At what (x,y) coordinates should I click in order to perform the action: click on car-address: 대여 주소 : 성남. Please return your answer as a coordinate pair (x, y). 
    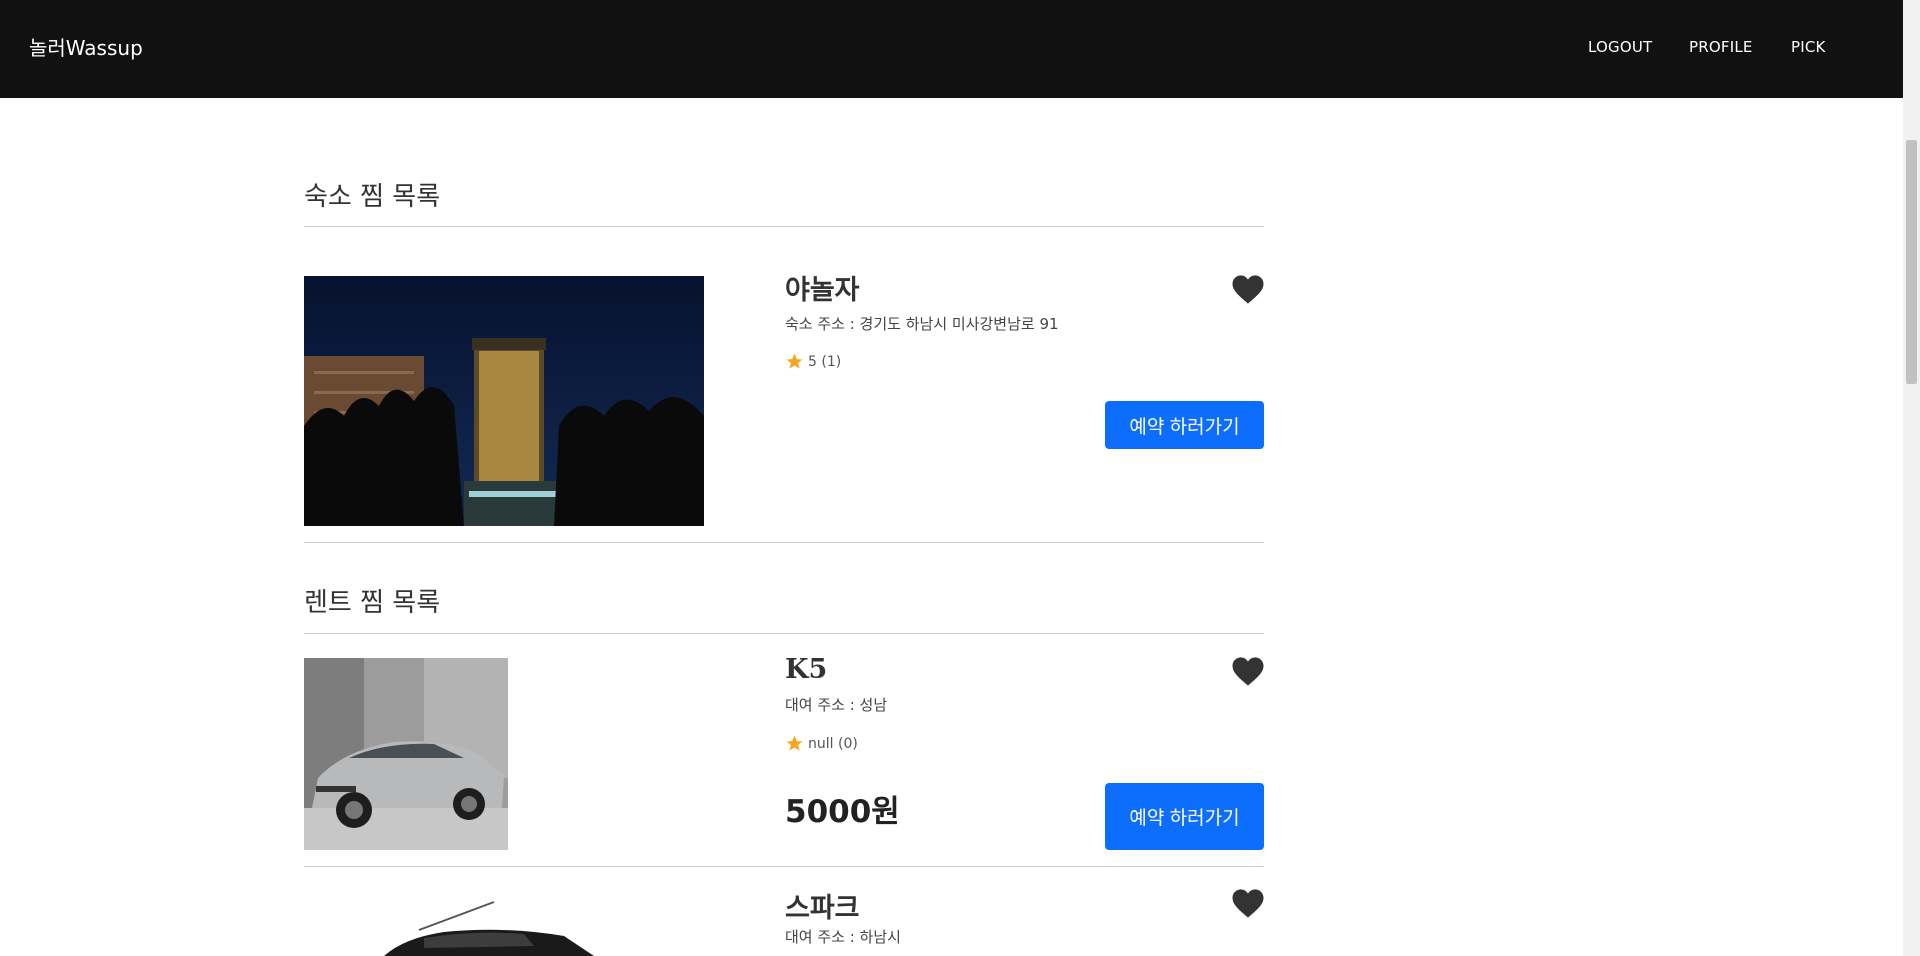
    Looking at the image, I should click on (836, 705).